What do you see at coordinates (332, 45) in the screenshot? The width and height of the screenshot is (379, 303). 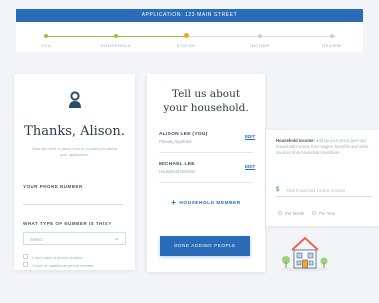 I see `step-label: REVIEW` at bounding box center [332, 45].